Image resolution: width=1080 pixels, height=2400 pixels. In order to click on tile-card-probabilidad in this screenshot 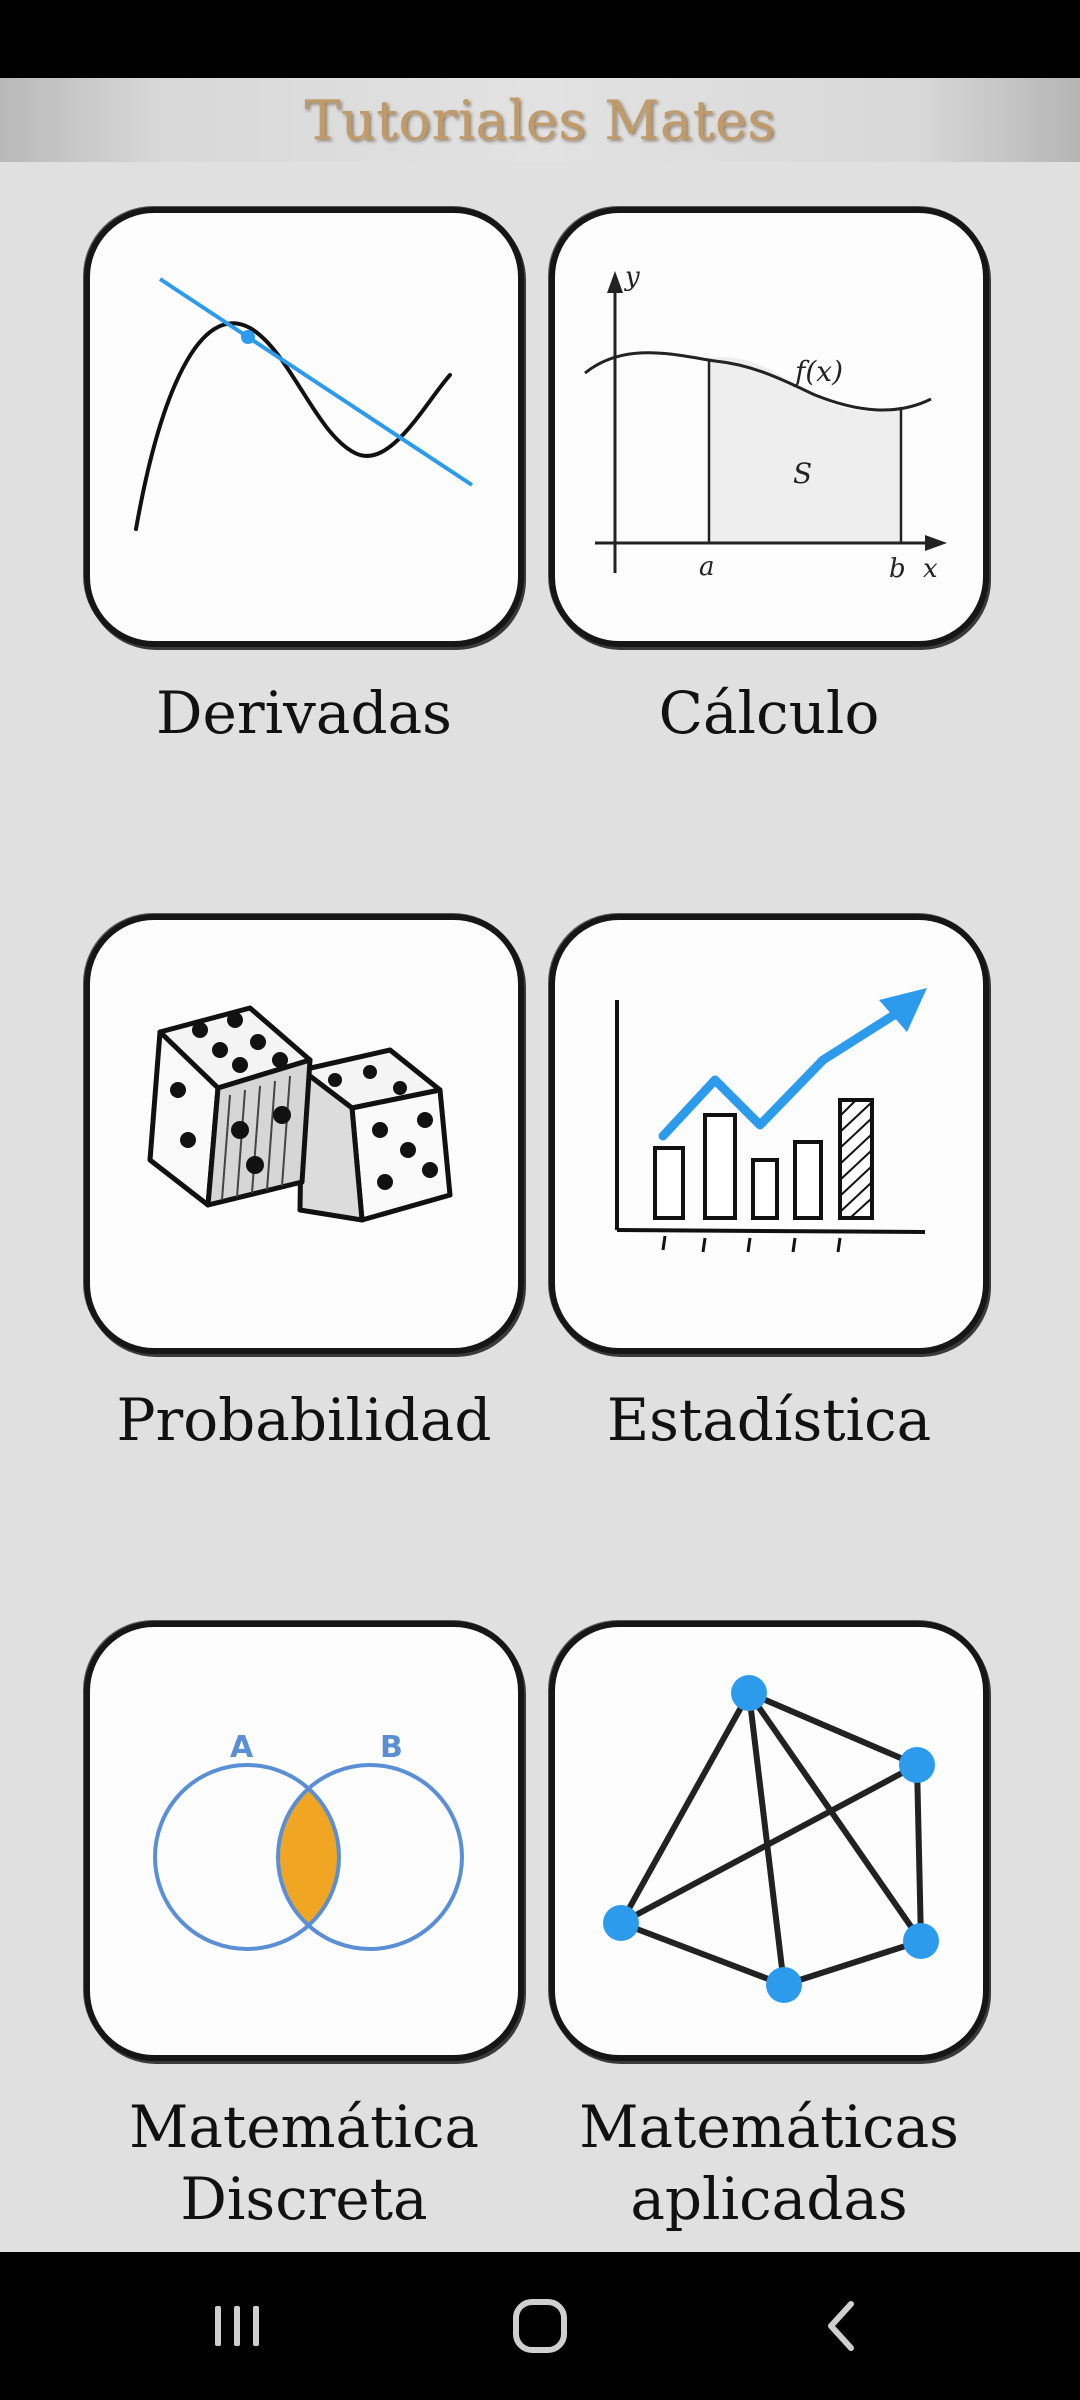, I will do `click(304, 1134)`.